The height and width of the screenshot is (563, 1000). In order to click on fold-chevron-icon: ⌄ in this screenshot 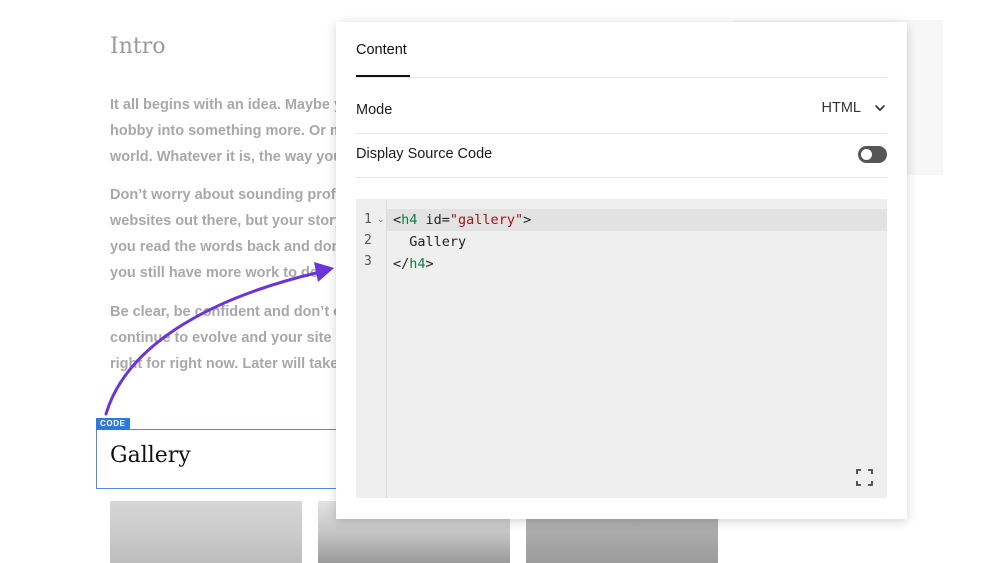, I will do `click(381, 220)`.